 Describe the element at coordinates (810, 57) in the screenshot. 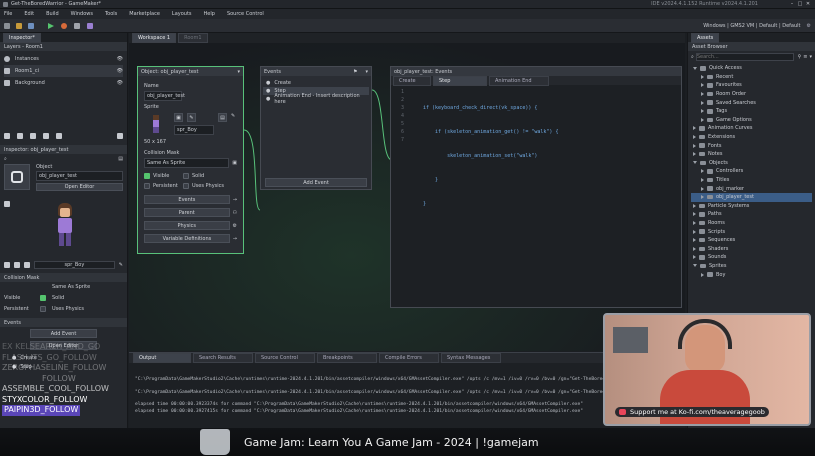

I see `sort-icon: ▾` at that location.